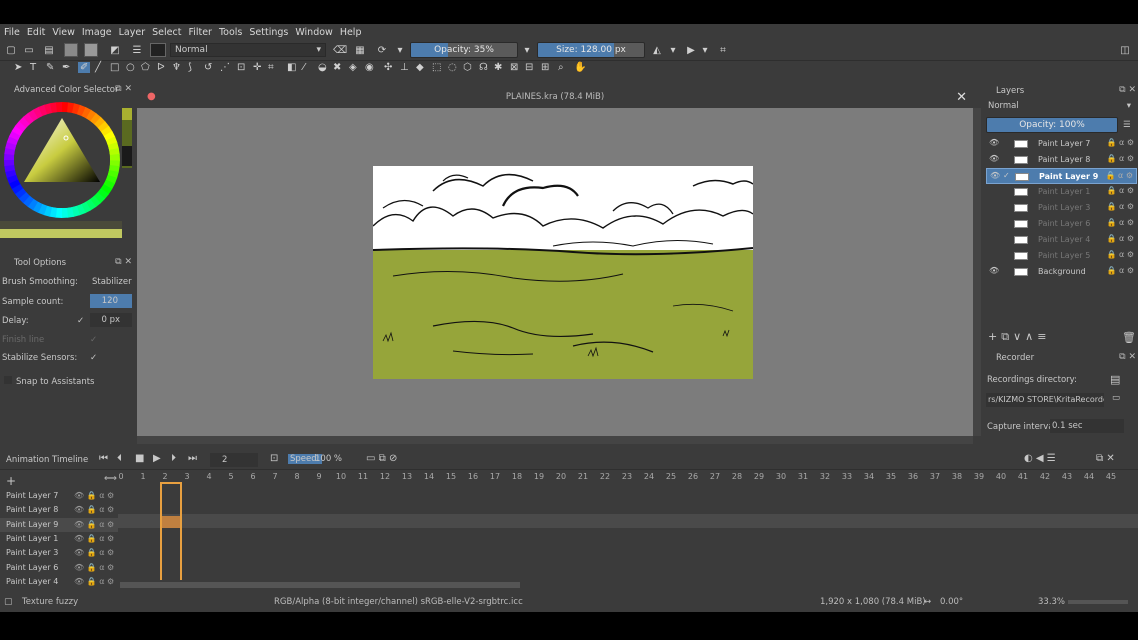 Image resolution: width=1138 pixels, height=640 pixels. I want to click on frame-number: 28, so click(737, 476).